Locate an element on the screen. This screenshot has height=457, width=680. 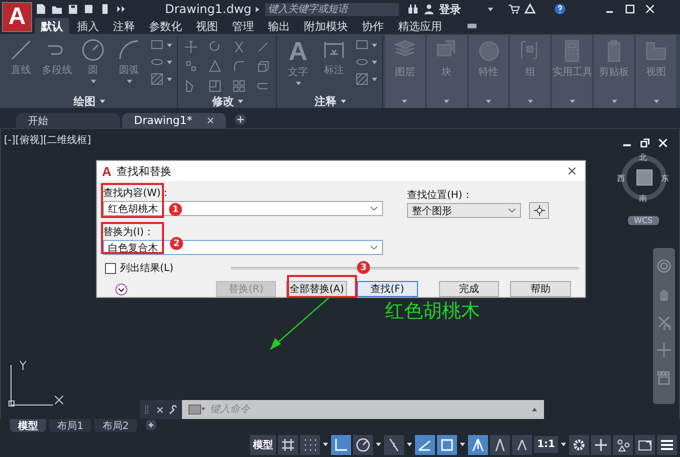
document-tab: Drawing1* is located at coordinates (174, 120).